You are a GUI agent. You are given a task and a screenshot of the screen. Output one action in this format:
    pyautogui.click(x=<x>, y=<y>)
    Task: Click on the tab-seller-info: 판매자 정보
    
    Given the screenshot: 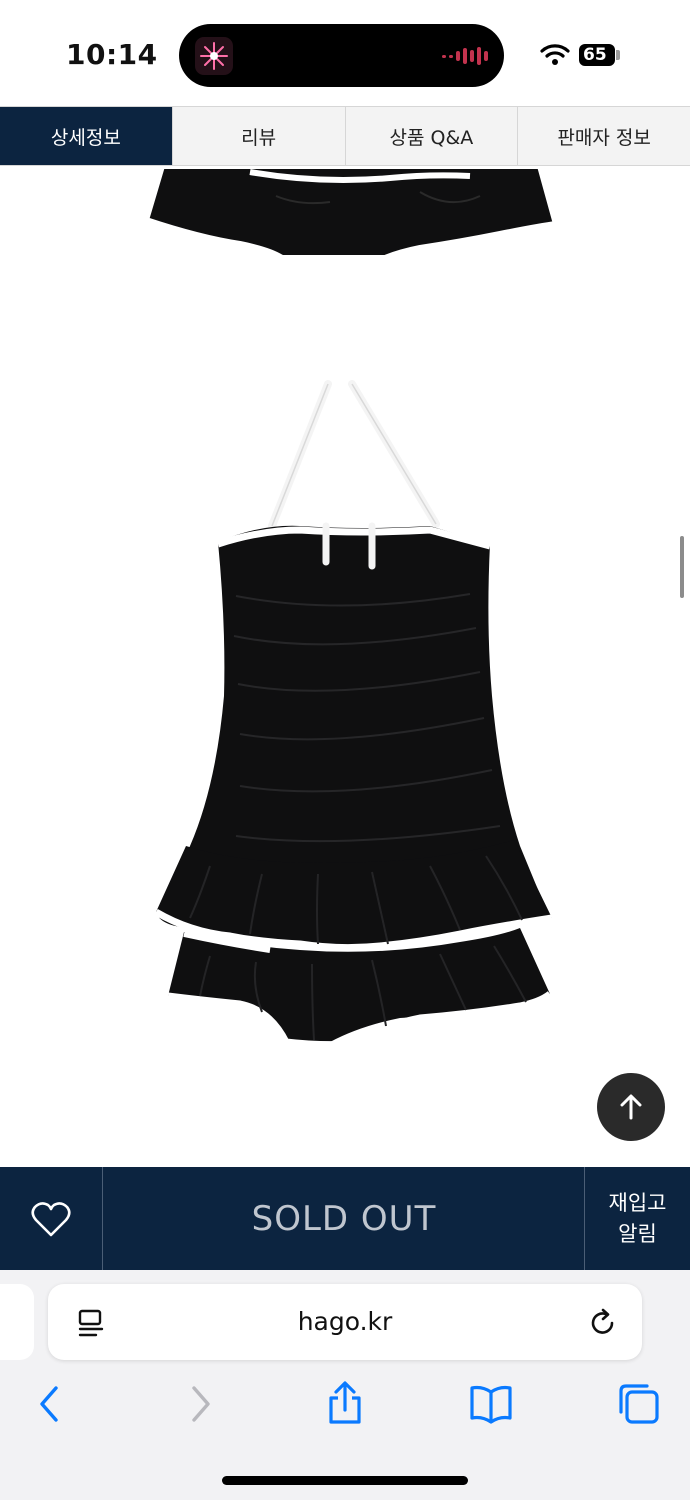 What is the action you would take?
    pyautogui.click(x=603, y=136)
    